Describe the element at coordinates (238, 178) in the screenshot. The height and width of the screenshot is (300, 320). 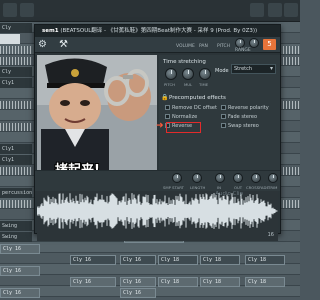
I see `out-knob` at that location.